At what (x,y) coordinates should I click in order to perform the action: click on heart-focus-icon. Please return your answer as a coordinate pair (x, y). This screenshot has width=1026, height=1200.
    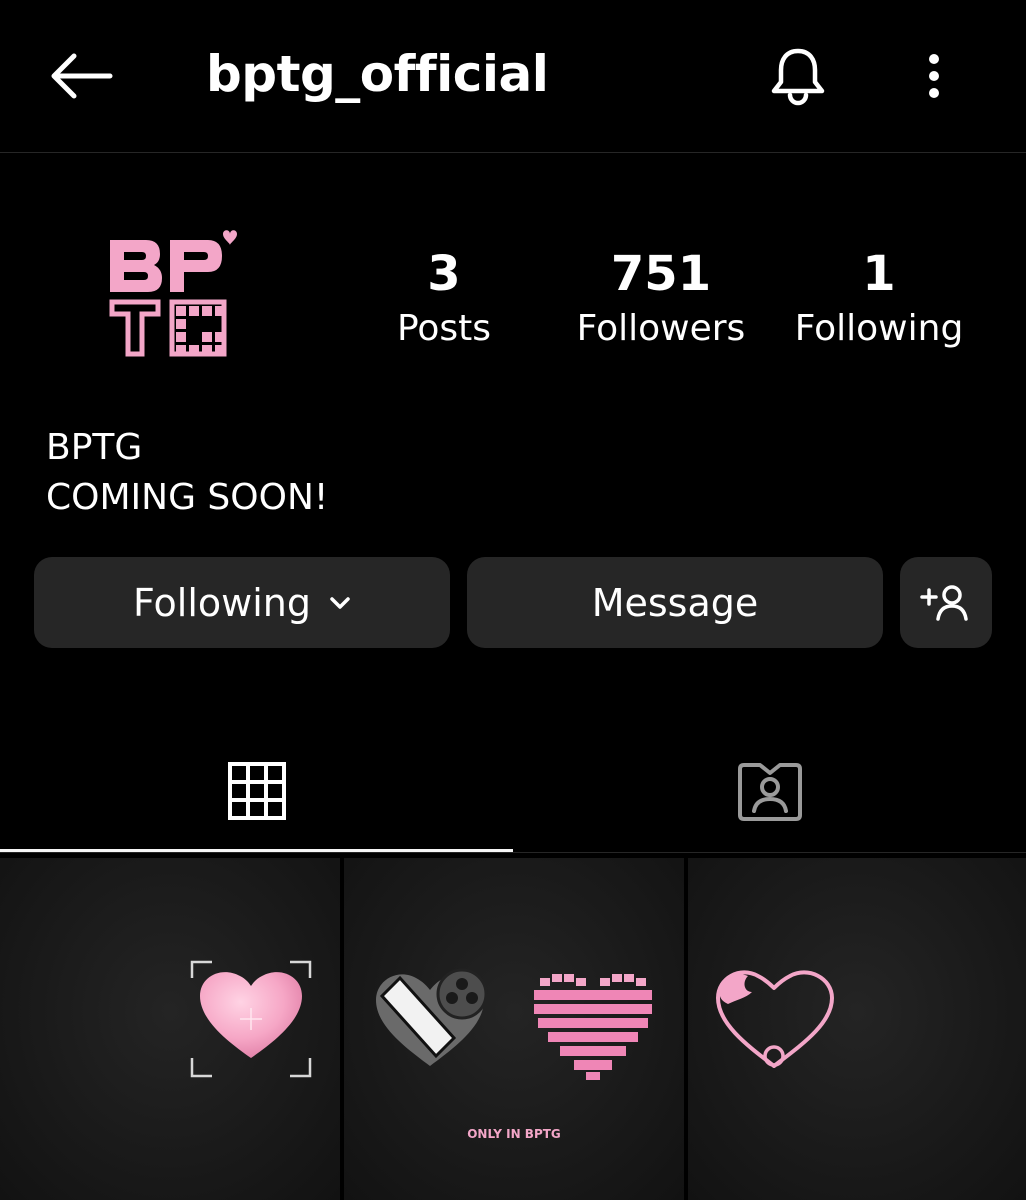
    Looking at the image, I should click on (251, 1019).